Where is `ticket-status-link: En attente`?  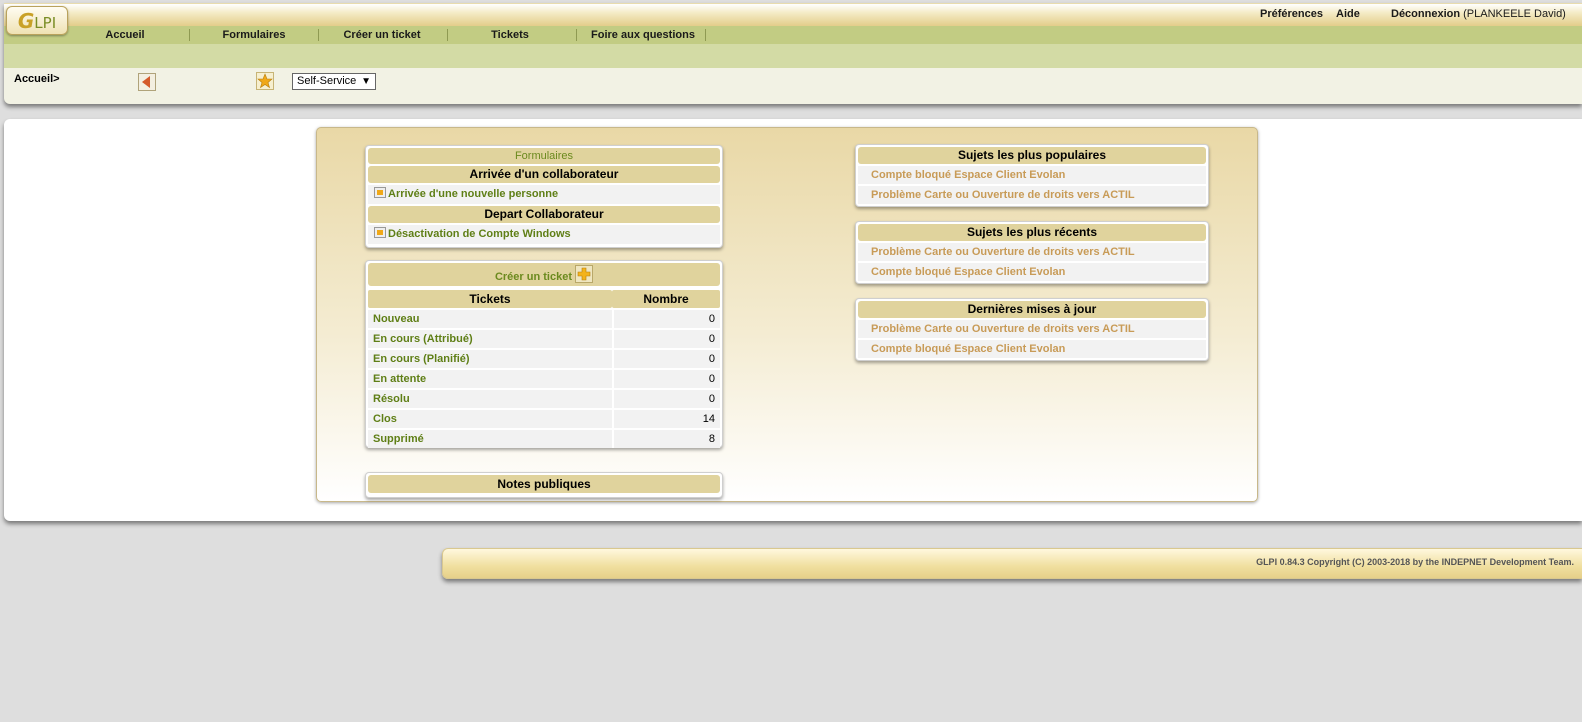
ticket-status-link: En attente is located at coordinates (399, 379).